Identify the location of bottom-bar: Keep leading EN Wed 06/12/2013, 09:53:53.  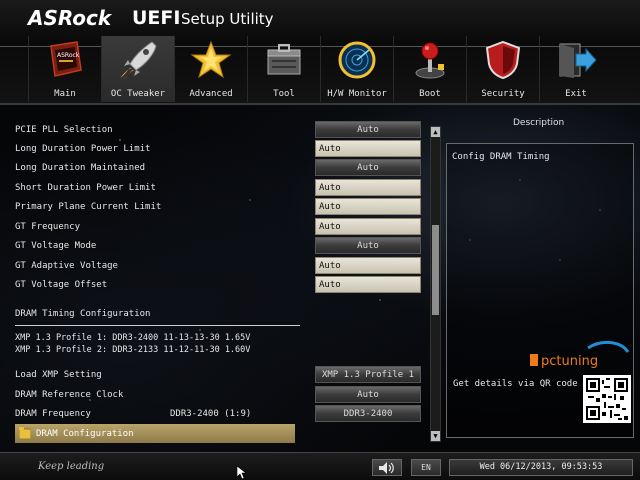
(320, 466).